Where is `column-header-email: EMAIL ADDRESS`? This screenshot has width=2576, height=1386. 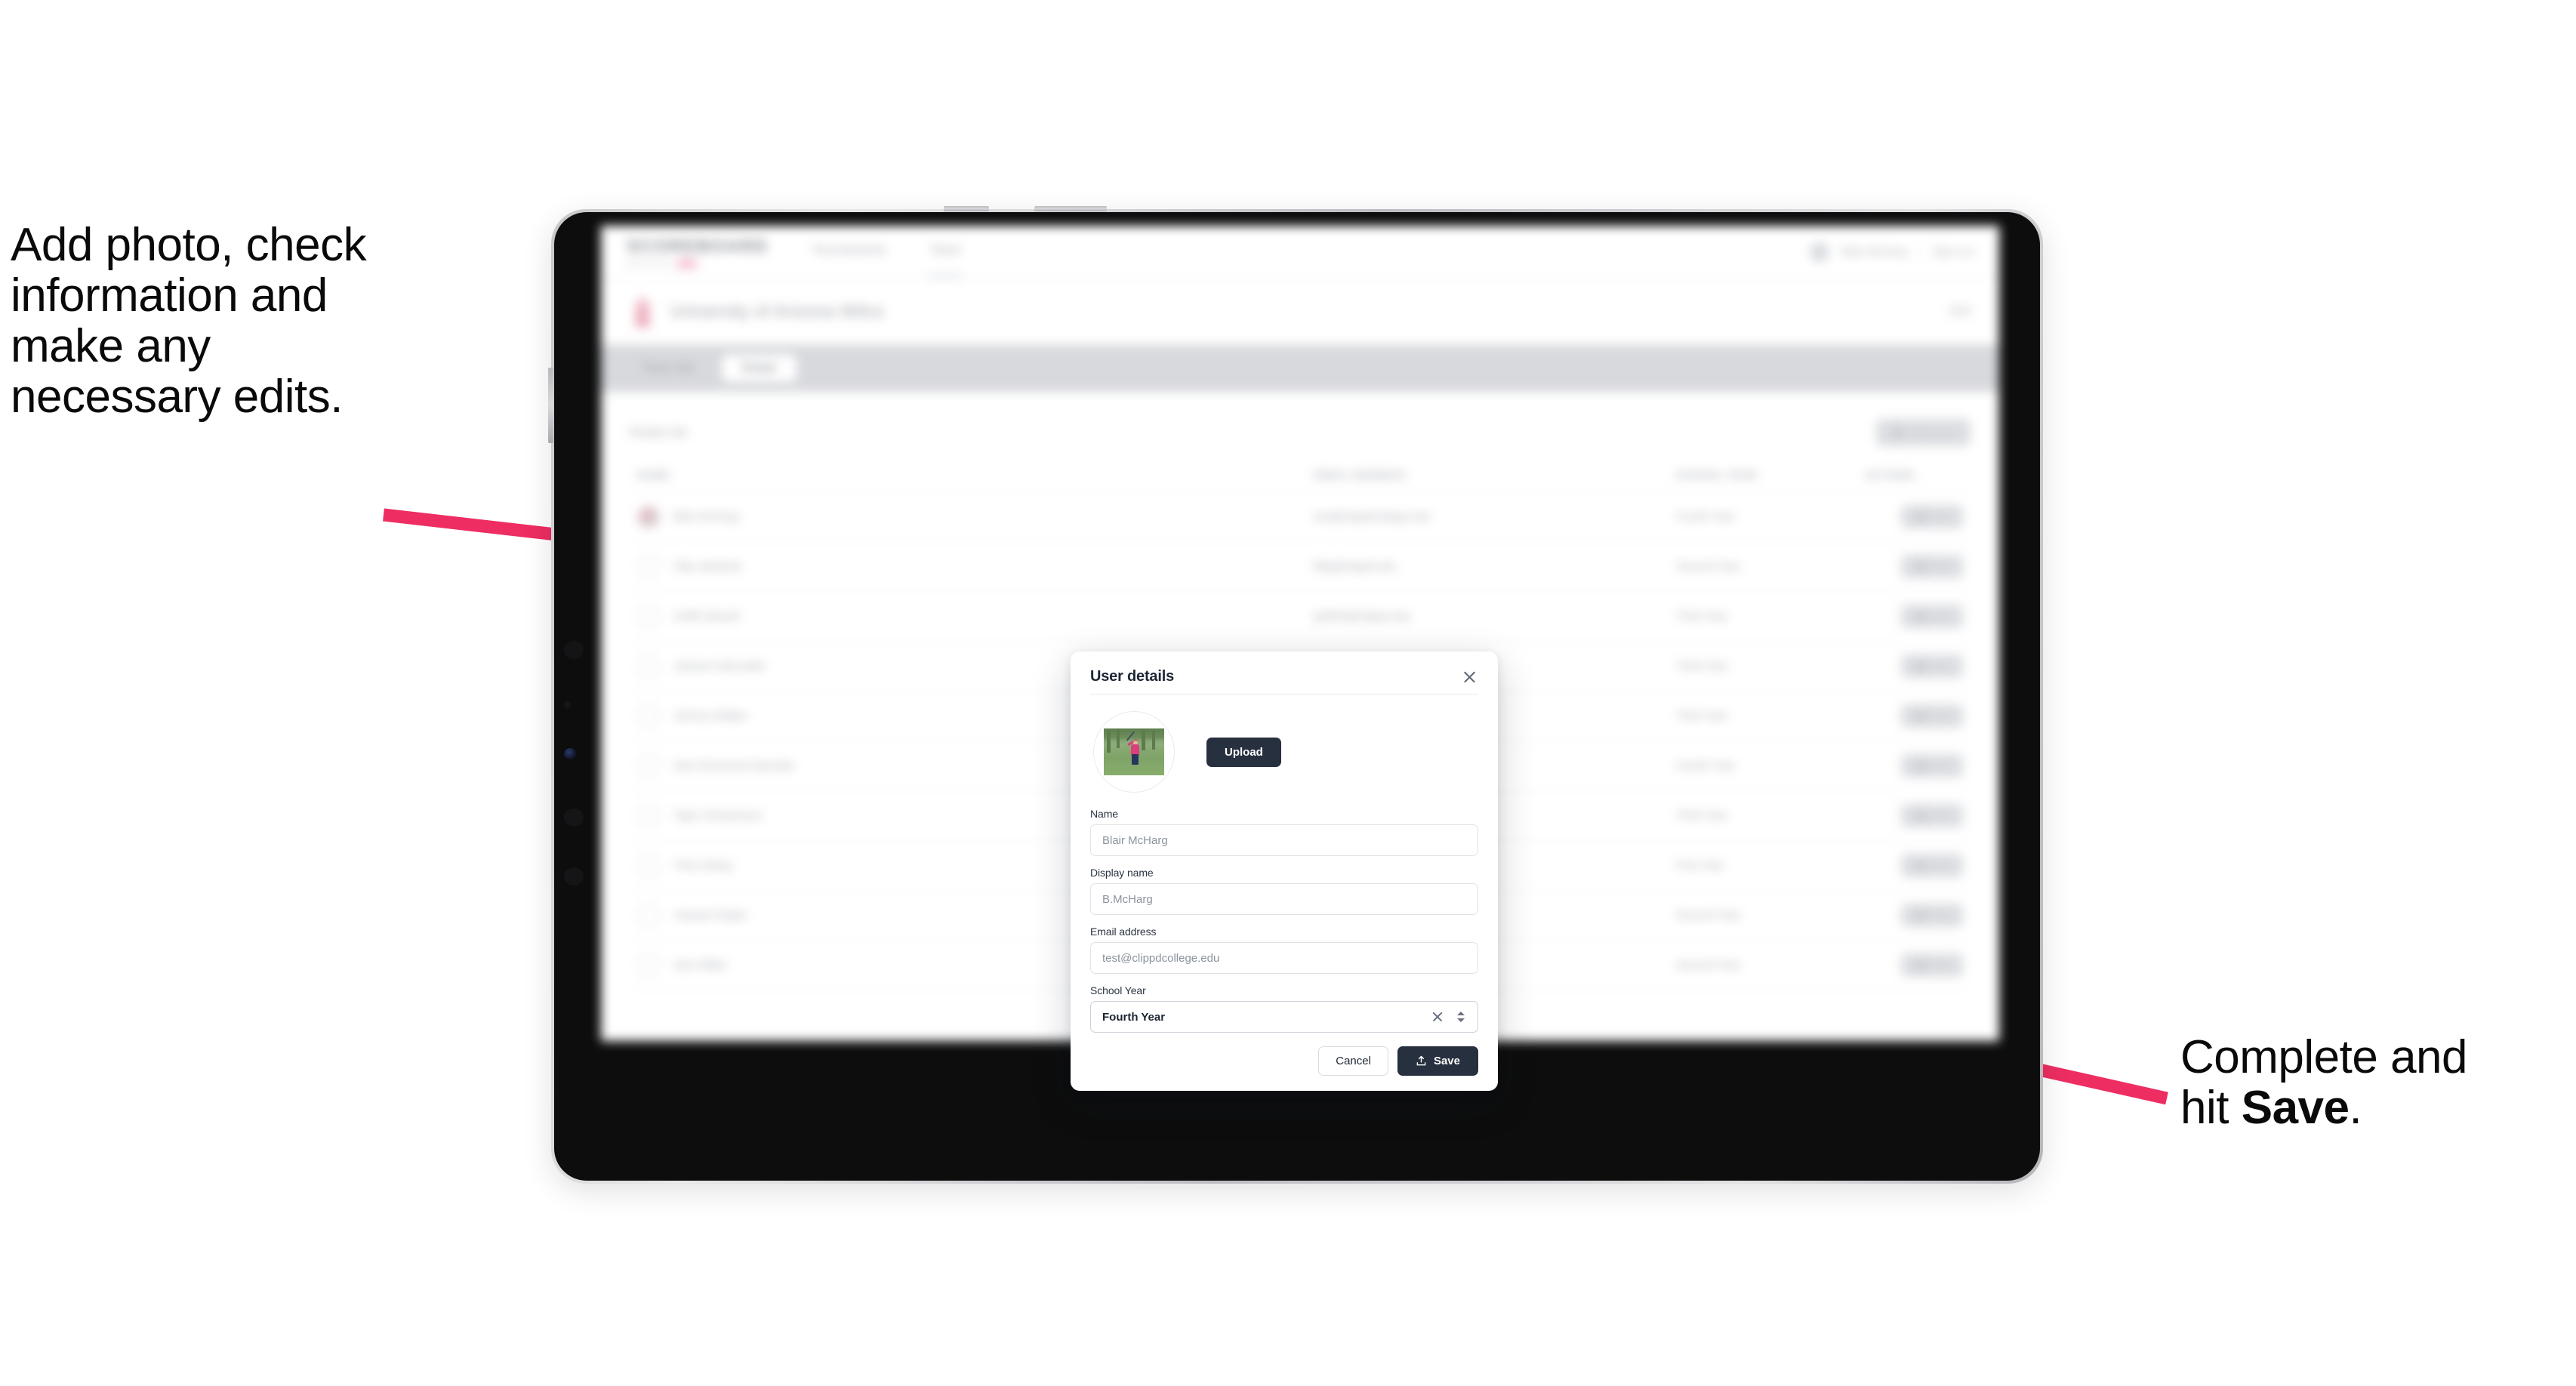
column-header-email: EMAIL ADDRESS is located at coordinates (1487, 475).